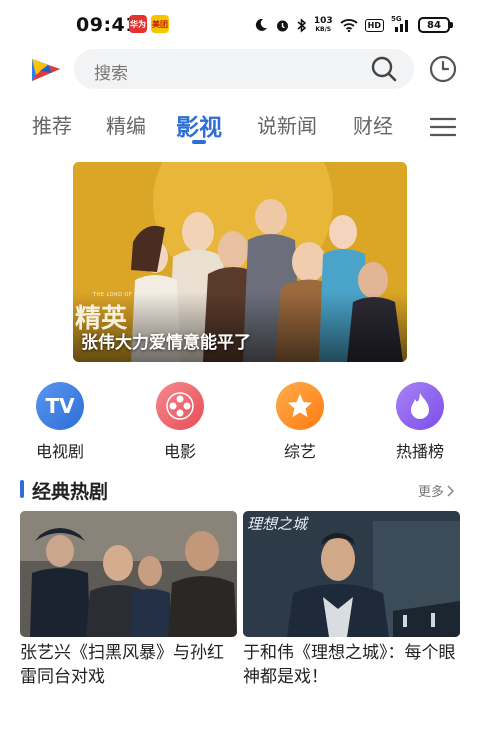 This screenshot has height=733, width=480. Describe the element at coordinates (128, 574) in the screenshot. I see `video-thumbnail` at that location.